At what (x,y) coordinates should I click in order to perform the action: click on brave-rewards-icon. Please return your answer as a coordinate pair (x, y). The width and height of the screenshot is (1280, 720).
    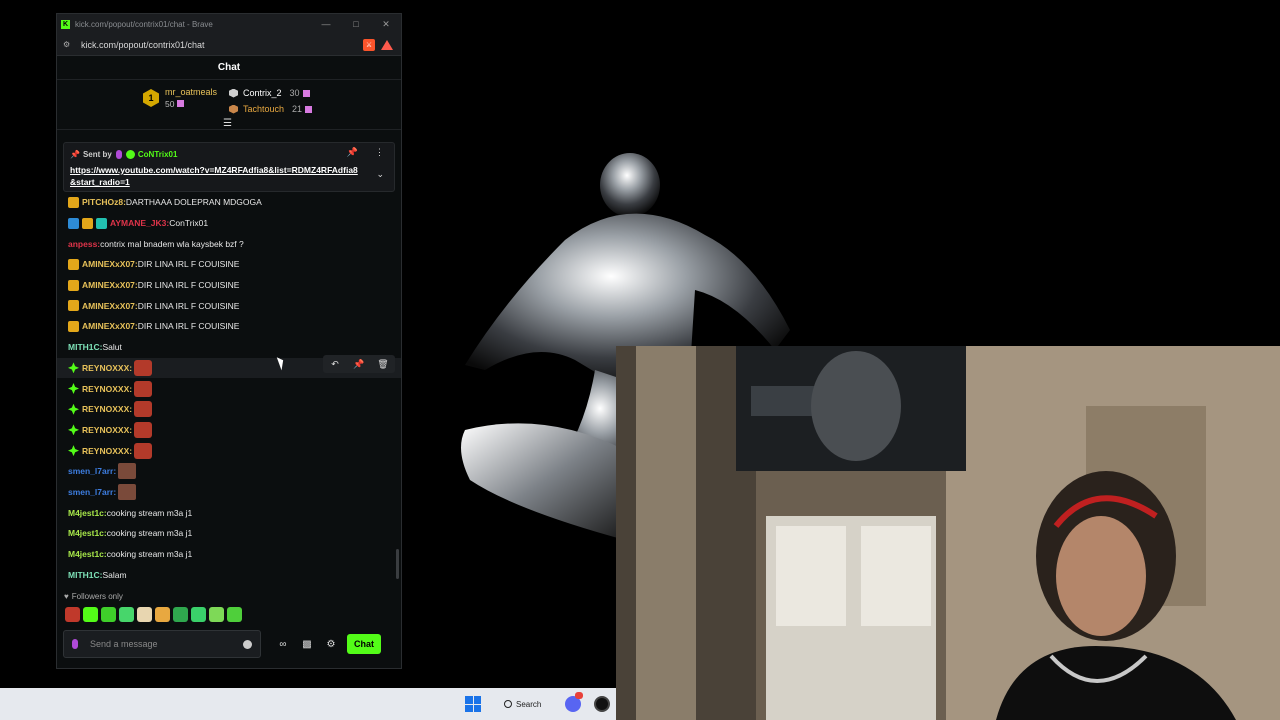
    Looking at the image, I should click on (387, 44).